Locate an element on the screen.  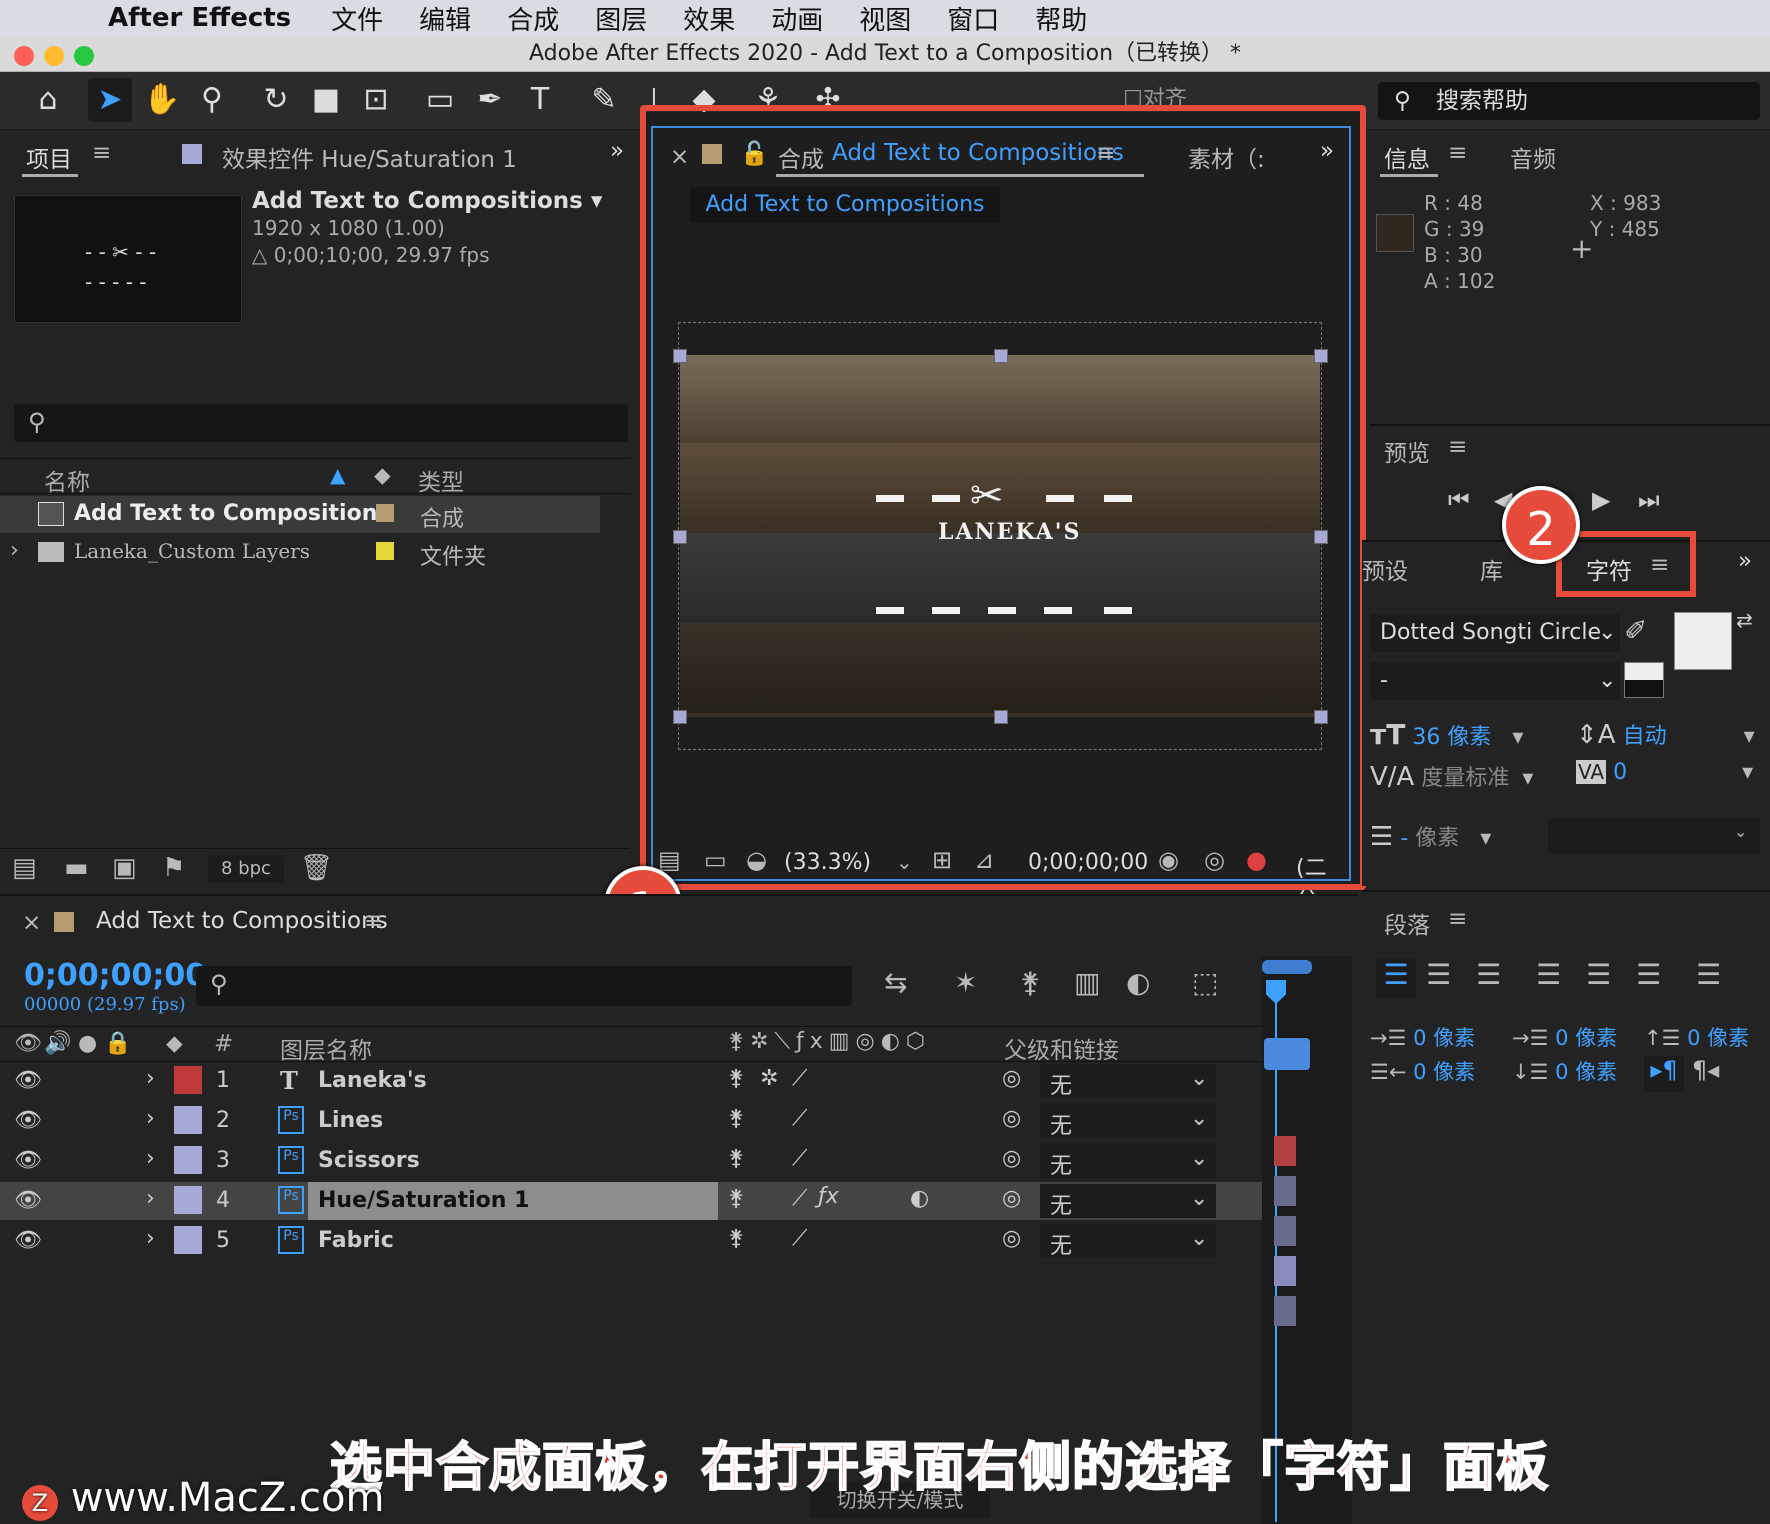
brush-tool-icon: ✎ is located at coordinates (604, 100).